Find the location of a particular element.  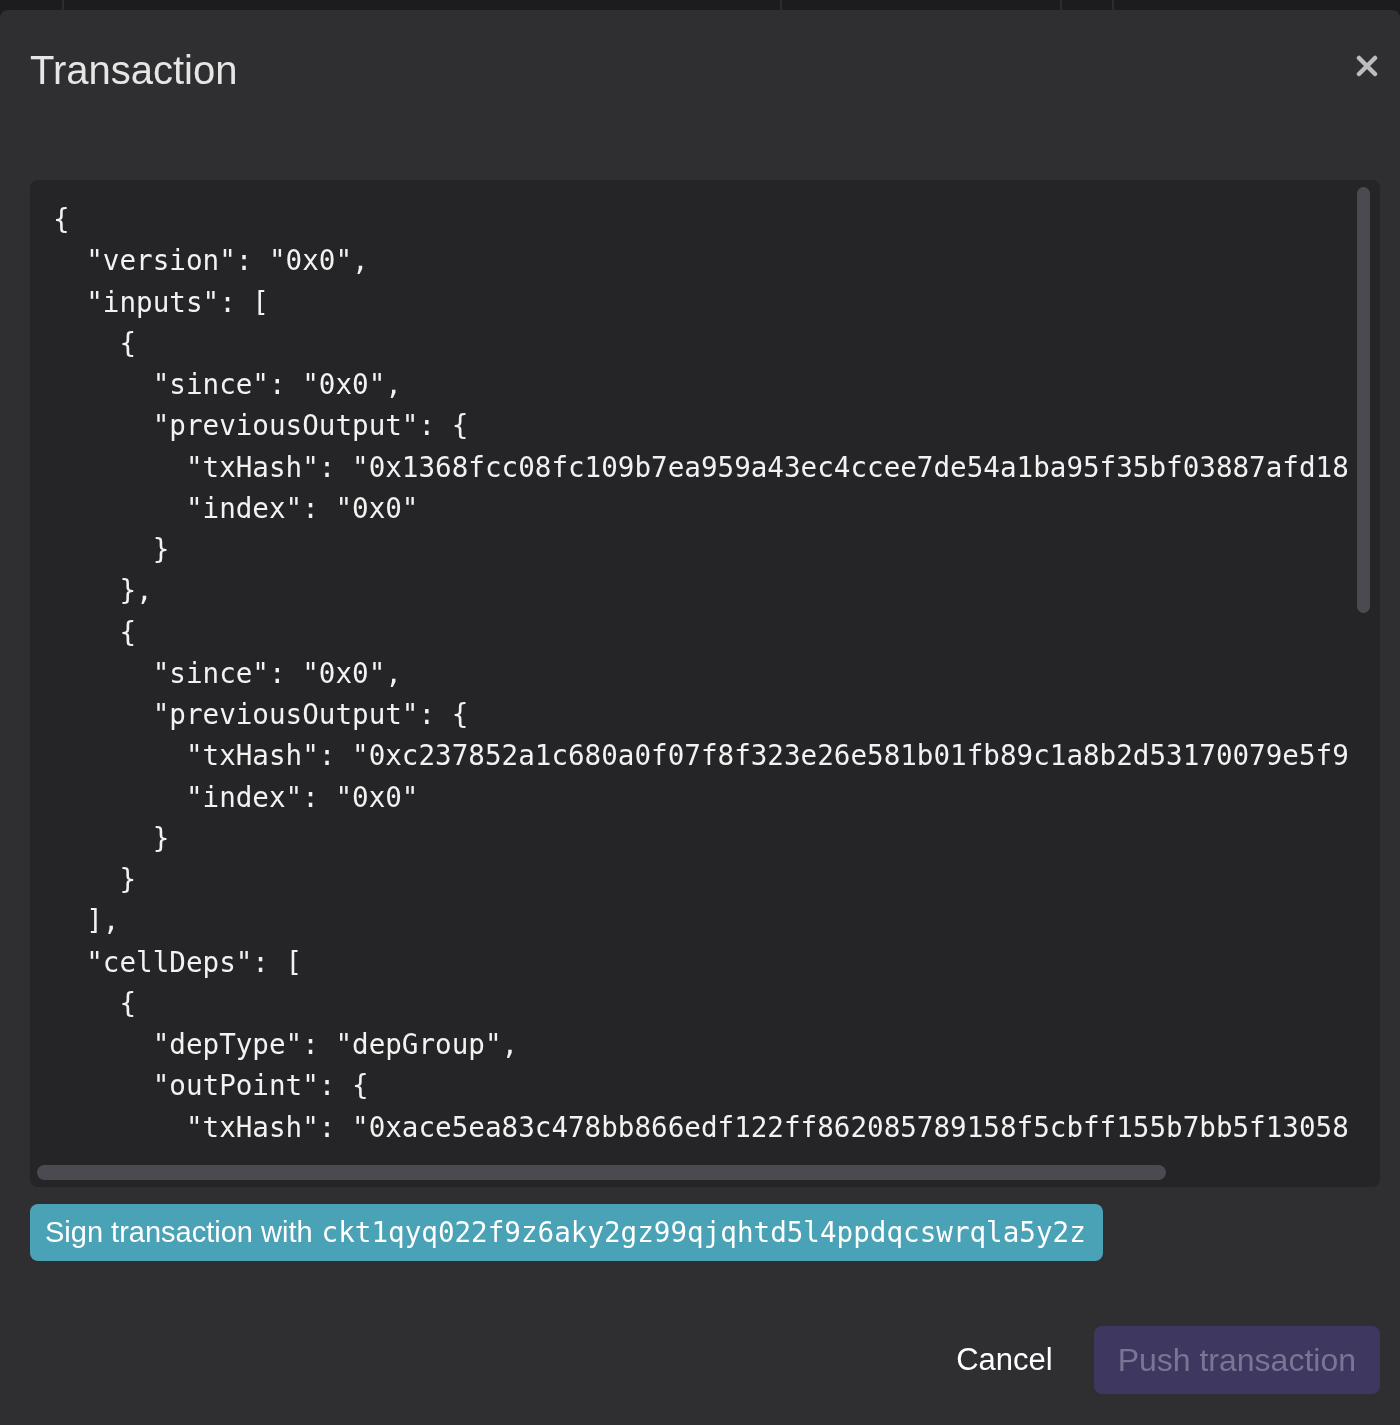

code-line: "txHash": "0xace5ea83c478bb866edf122ff862085789158f5cbff155b7bb5f13058 is located at coordinates (766, 1127).